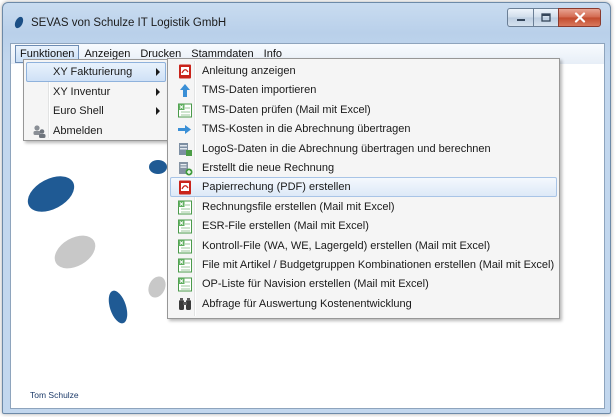  What do you see at coordinates (184, 130) in the screenshot?
I see `arrow-right-icon` at bounding box center [184, 130].